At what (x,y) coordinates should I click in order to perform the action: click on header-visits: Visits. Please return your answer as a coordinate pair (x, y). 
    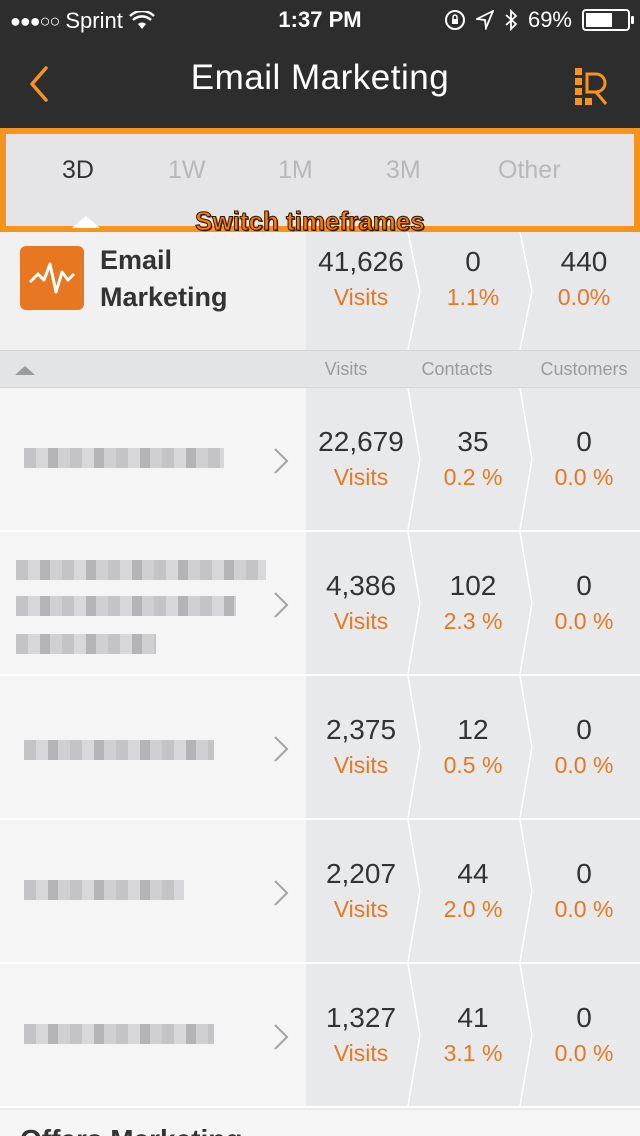
    Looking at the image, I should click on (346, 369).